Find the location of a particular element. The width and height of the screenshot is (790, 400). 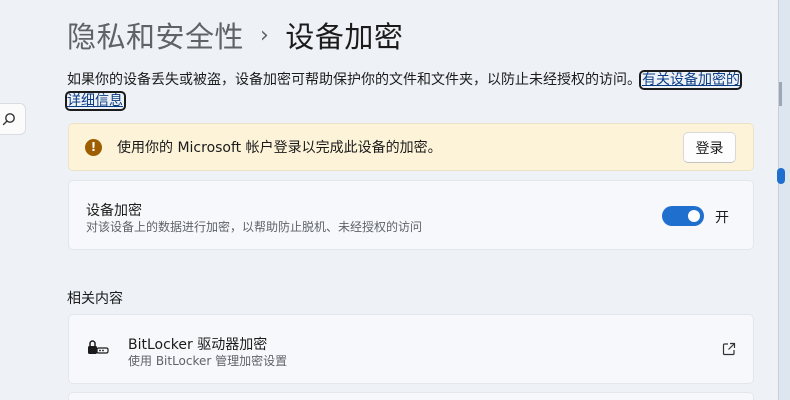

warning-banner: ! 使用你的 Microsoft 帐户登录以完成此设备的加密。 登录 is located at coordinates (411, 147).